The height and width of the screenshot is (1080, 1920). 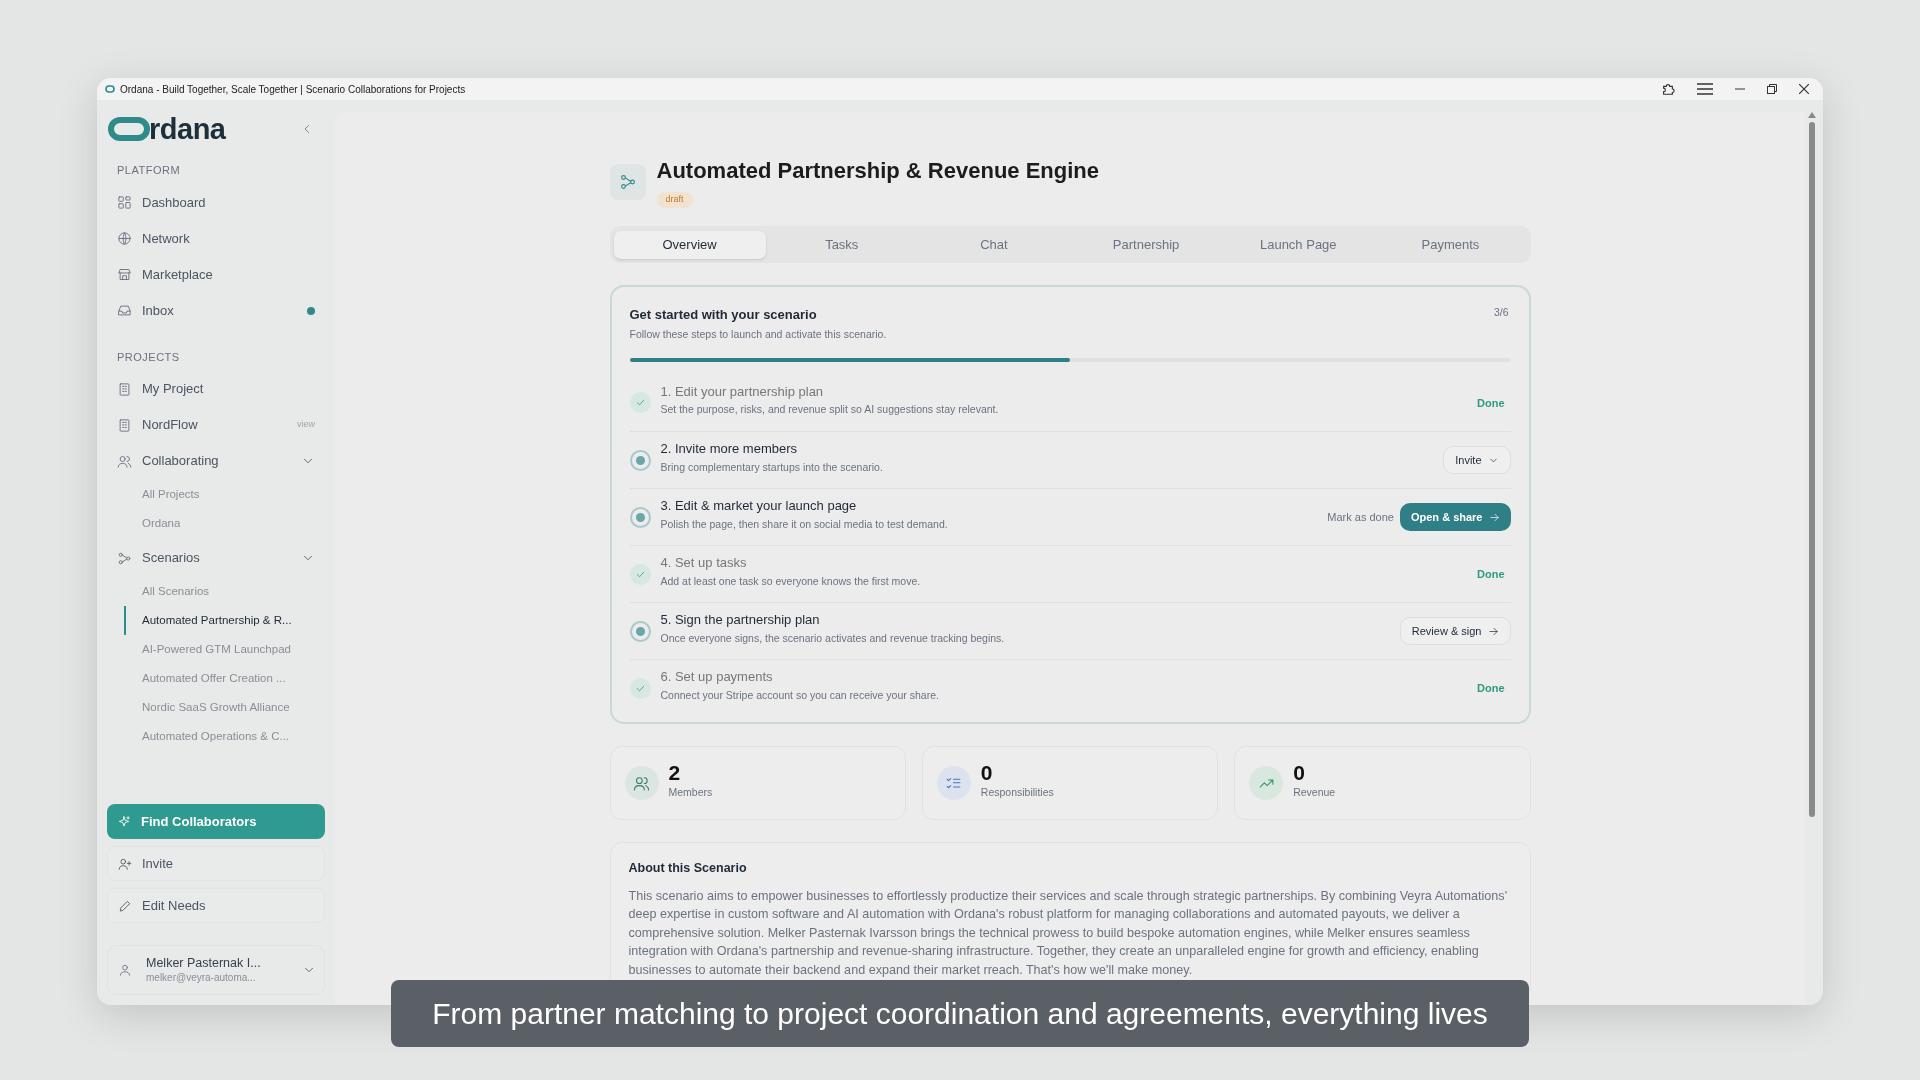 What do you see at coordinates (1146, 244) in the screenshot?
I see `tab: Partnership` at bounding box center [1146, 244].